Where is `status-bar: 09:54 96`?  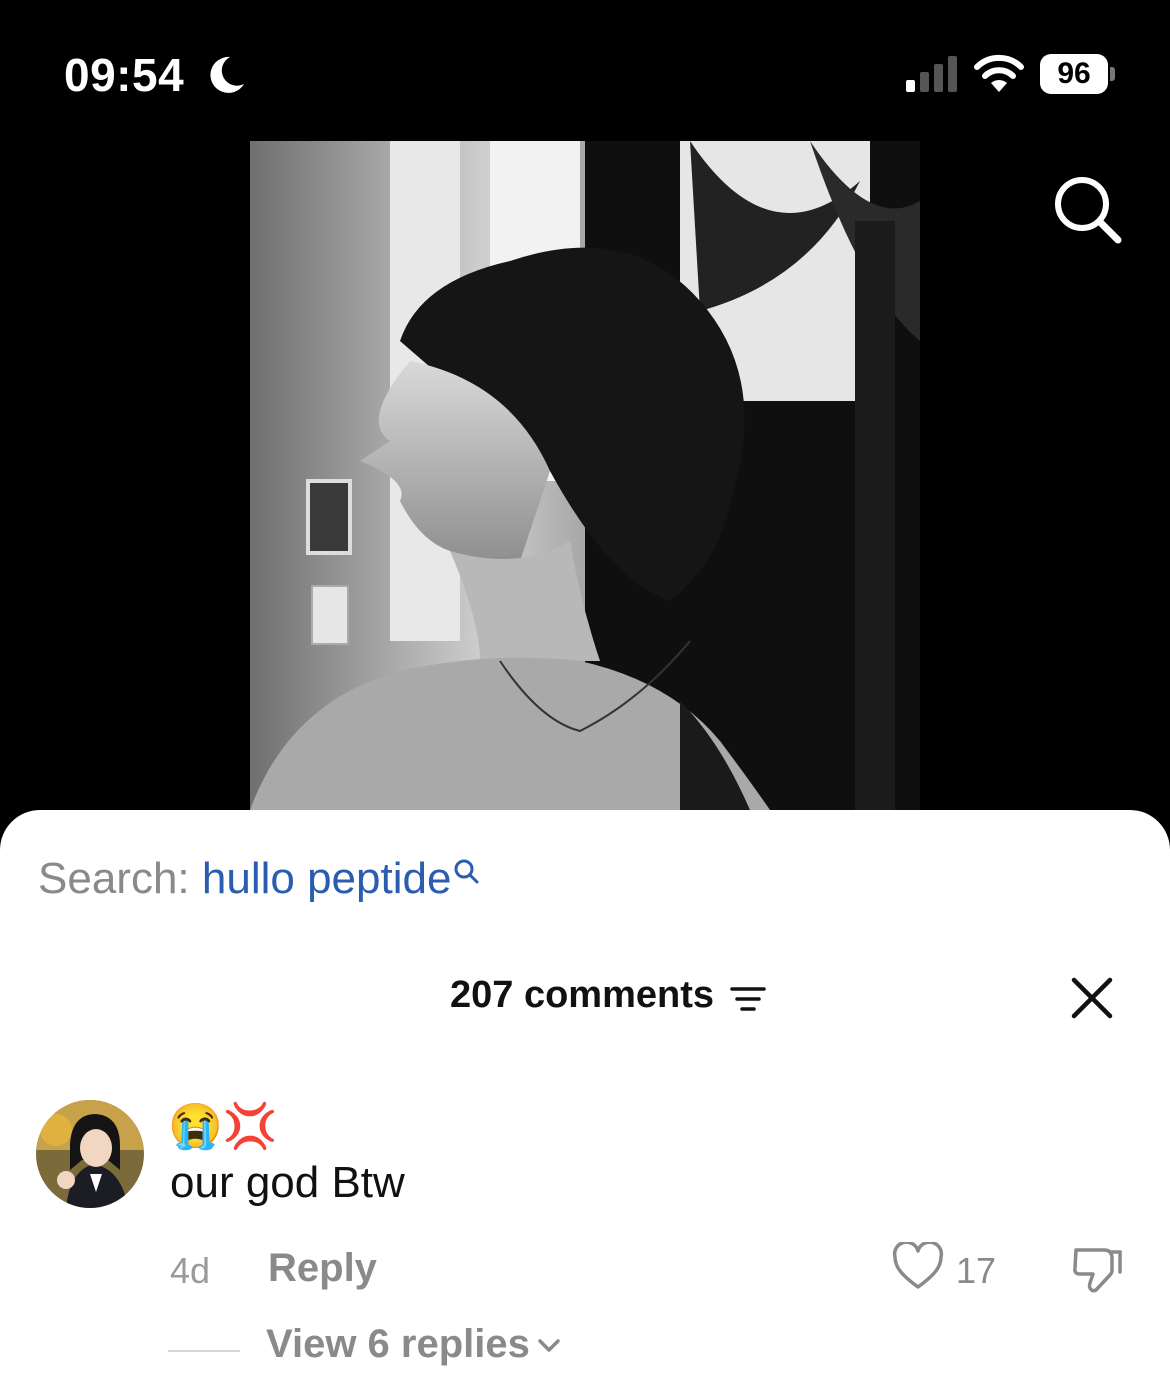 status-bar: 09:54 96 is located at coordinates (585, 70).